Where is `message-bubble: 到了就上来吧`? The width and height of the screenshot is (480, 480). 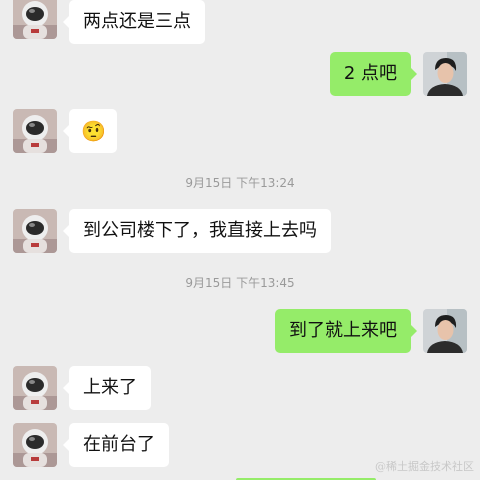
message-bubble: 到了就上来吧 is located at coordinates (346, 331).